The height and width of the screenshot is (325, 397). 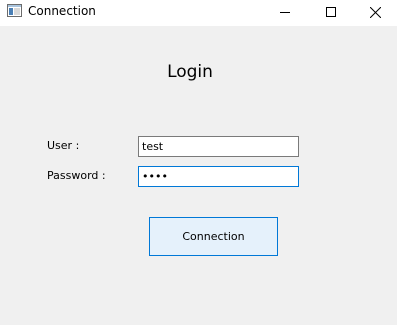 I want to click on maximize-button, so click(x=331, y=12).